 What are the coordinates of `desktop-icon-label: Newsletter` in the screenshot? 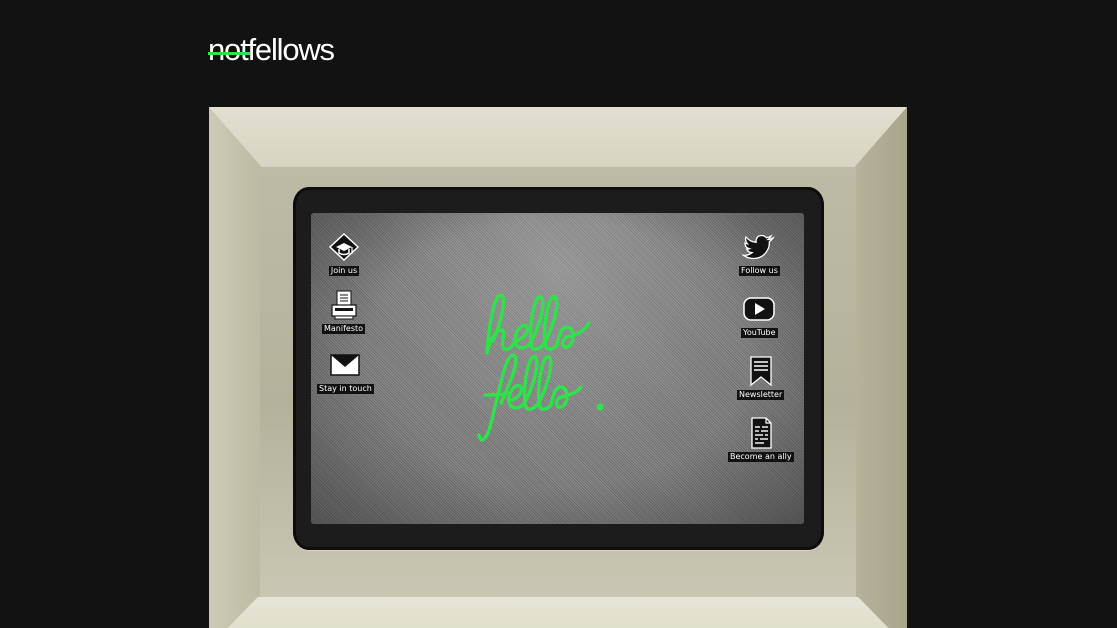 It's located at (761, 395).